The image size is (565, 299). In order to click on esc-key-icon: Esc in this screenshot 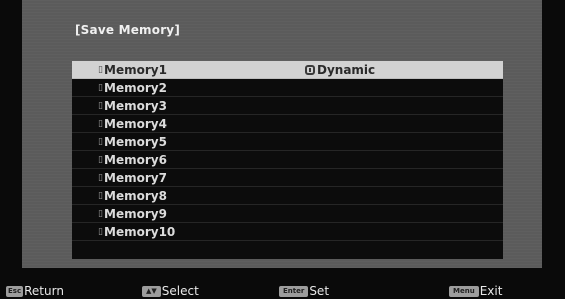, I will do `click(15, 291)`.